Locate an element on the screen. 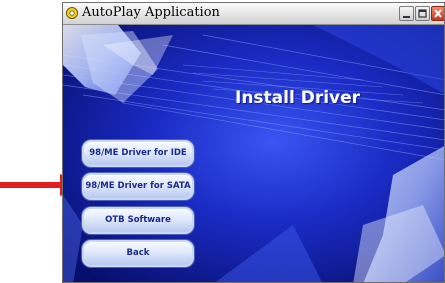 The image size is (445, 283). minimize-icon is located at coordinates (406, 17).